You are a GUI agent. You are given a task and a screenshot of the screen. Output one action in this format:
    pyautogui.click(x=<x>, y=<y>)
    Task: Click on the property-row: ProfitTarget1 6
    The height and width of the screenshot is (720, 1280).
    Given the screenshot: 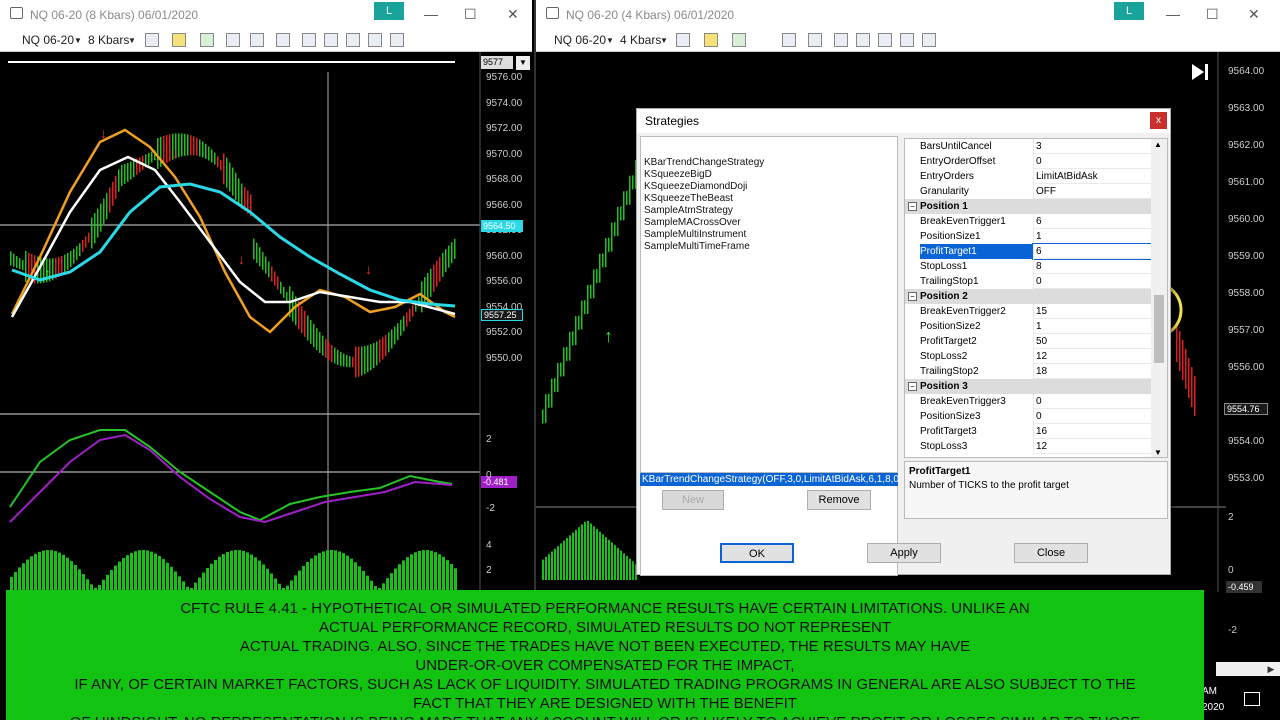 What is the action you would take?
    pyautogui.click(x=1028, y=251)
    